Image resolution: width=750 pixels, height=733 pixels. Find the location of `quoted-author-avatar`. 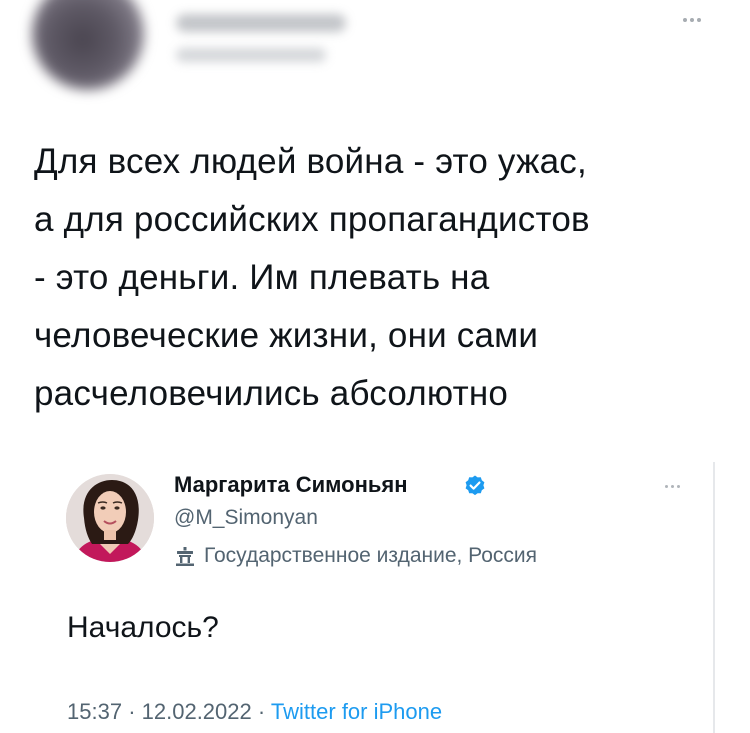

quoted-author-avatar is located at coordinates (110, 518).